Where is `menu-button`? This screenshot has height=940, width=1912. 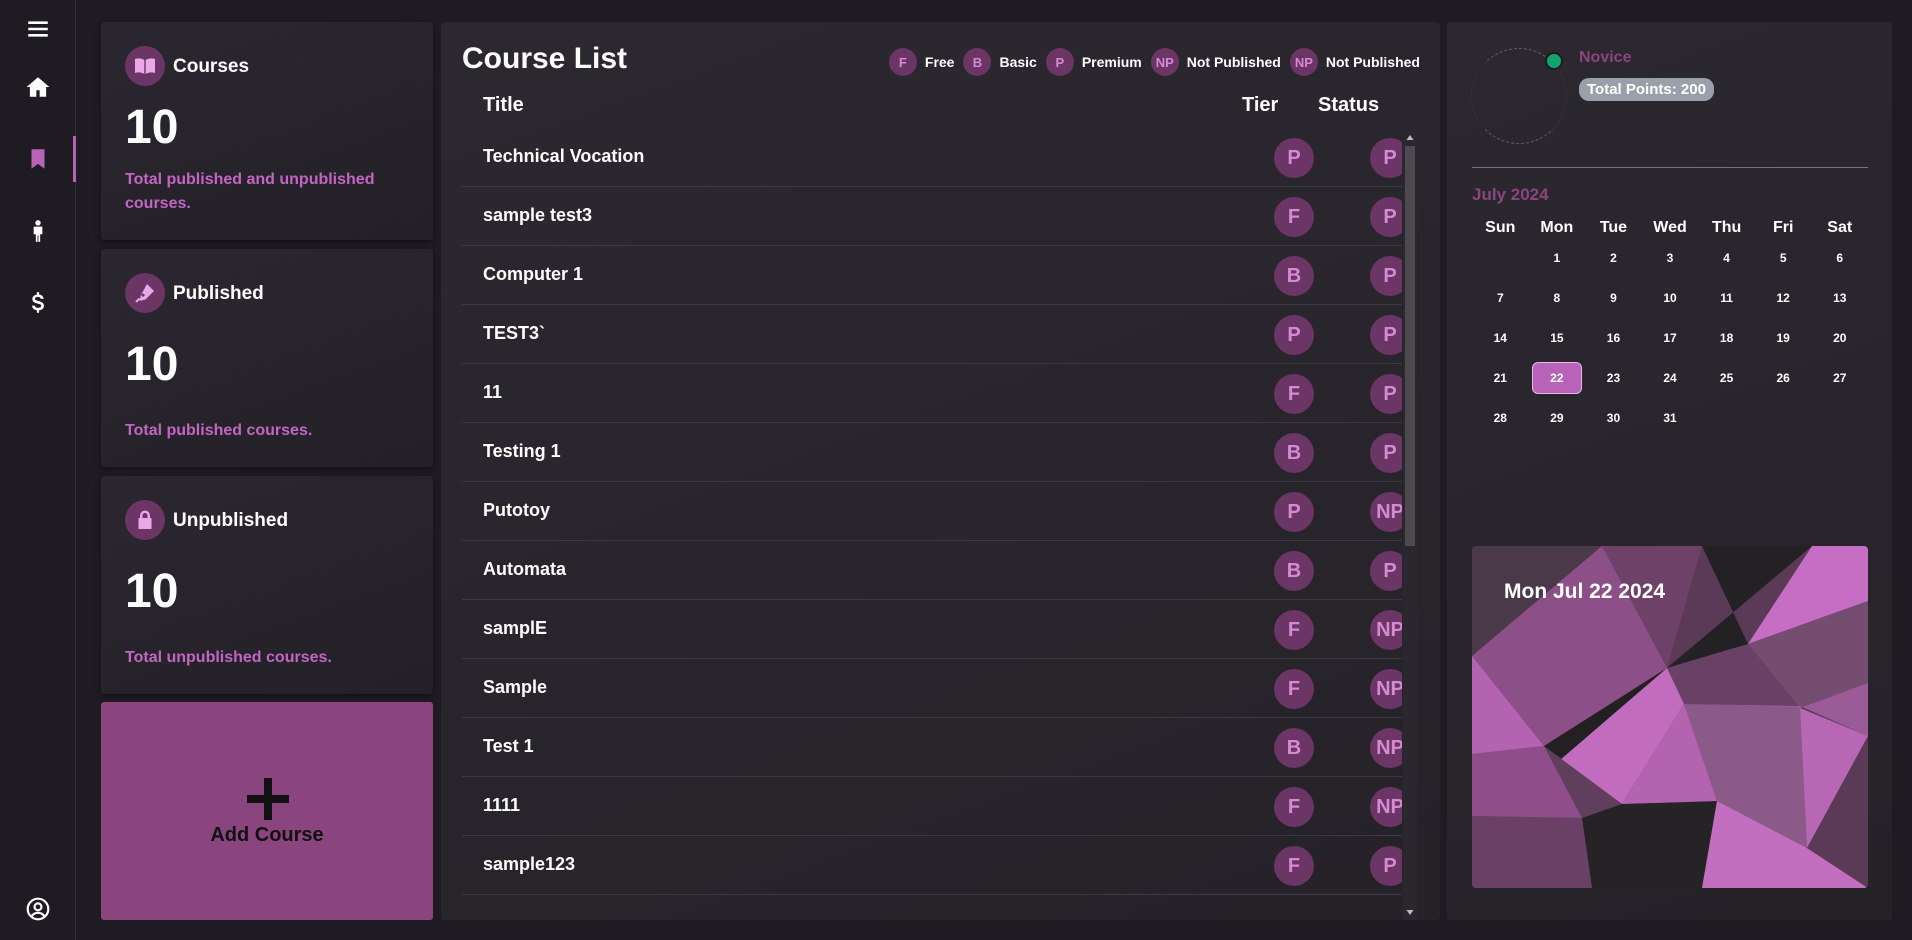
menu-button is located at coordinates (37, 29).